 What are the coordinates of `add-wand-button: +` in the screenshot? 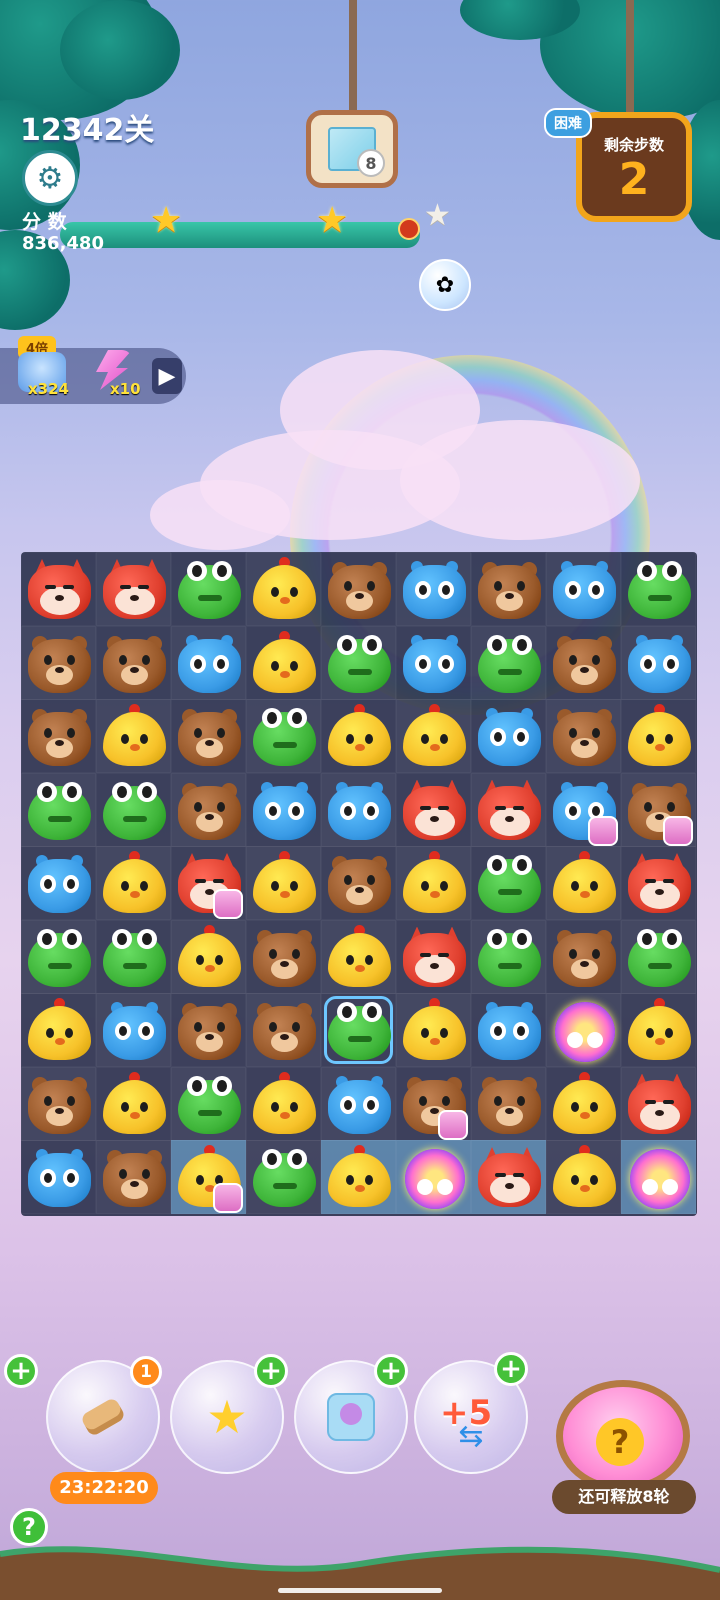 It's located at (271, 1371).